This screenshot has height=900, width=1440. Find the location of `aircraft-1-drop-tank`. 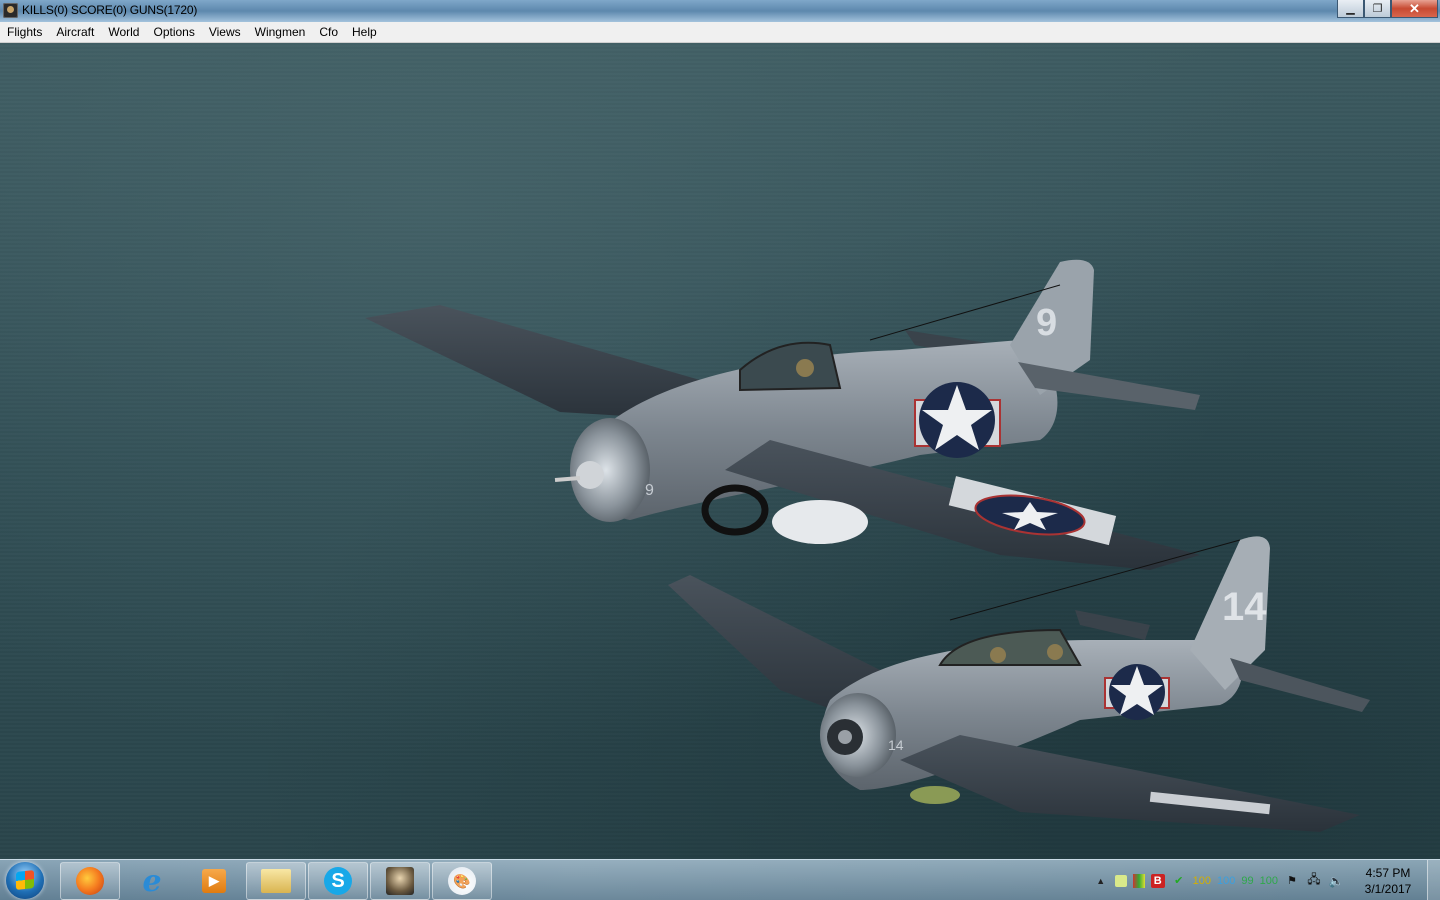

aircraft-1-drop-tank is located at coordinates (820, 522).